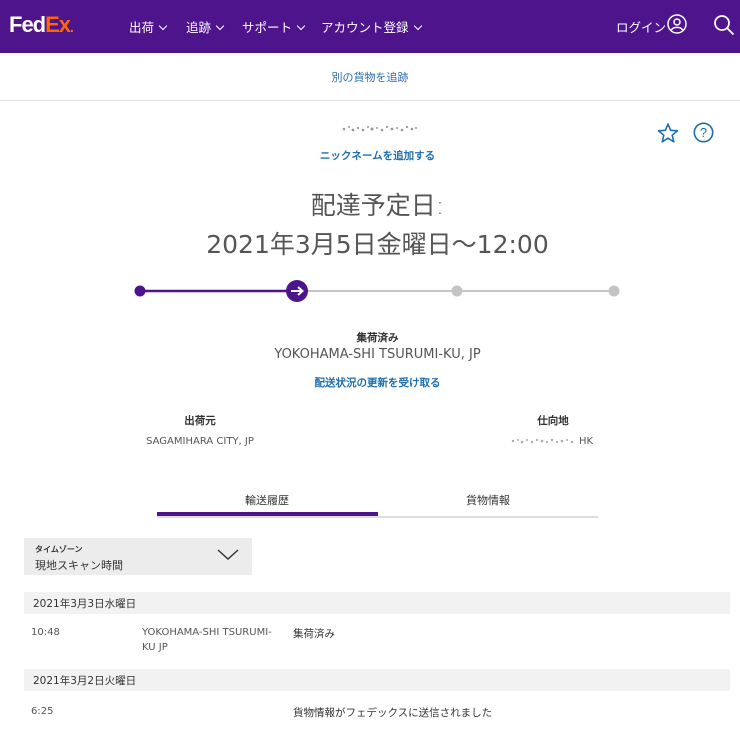 The width and height of the screenshot is (740, 729). What do you see at coordinates (45, 632) in the screenshot?
I see `event-time: 10:48` at bounding box center [45, 632].